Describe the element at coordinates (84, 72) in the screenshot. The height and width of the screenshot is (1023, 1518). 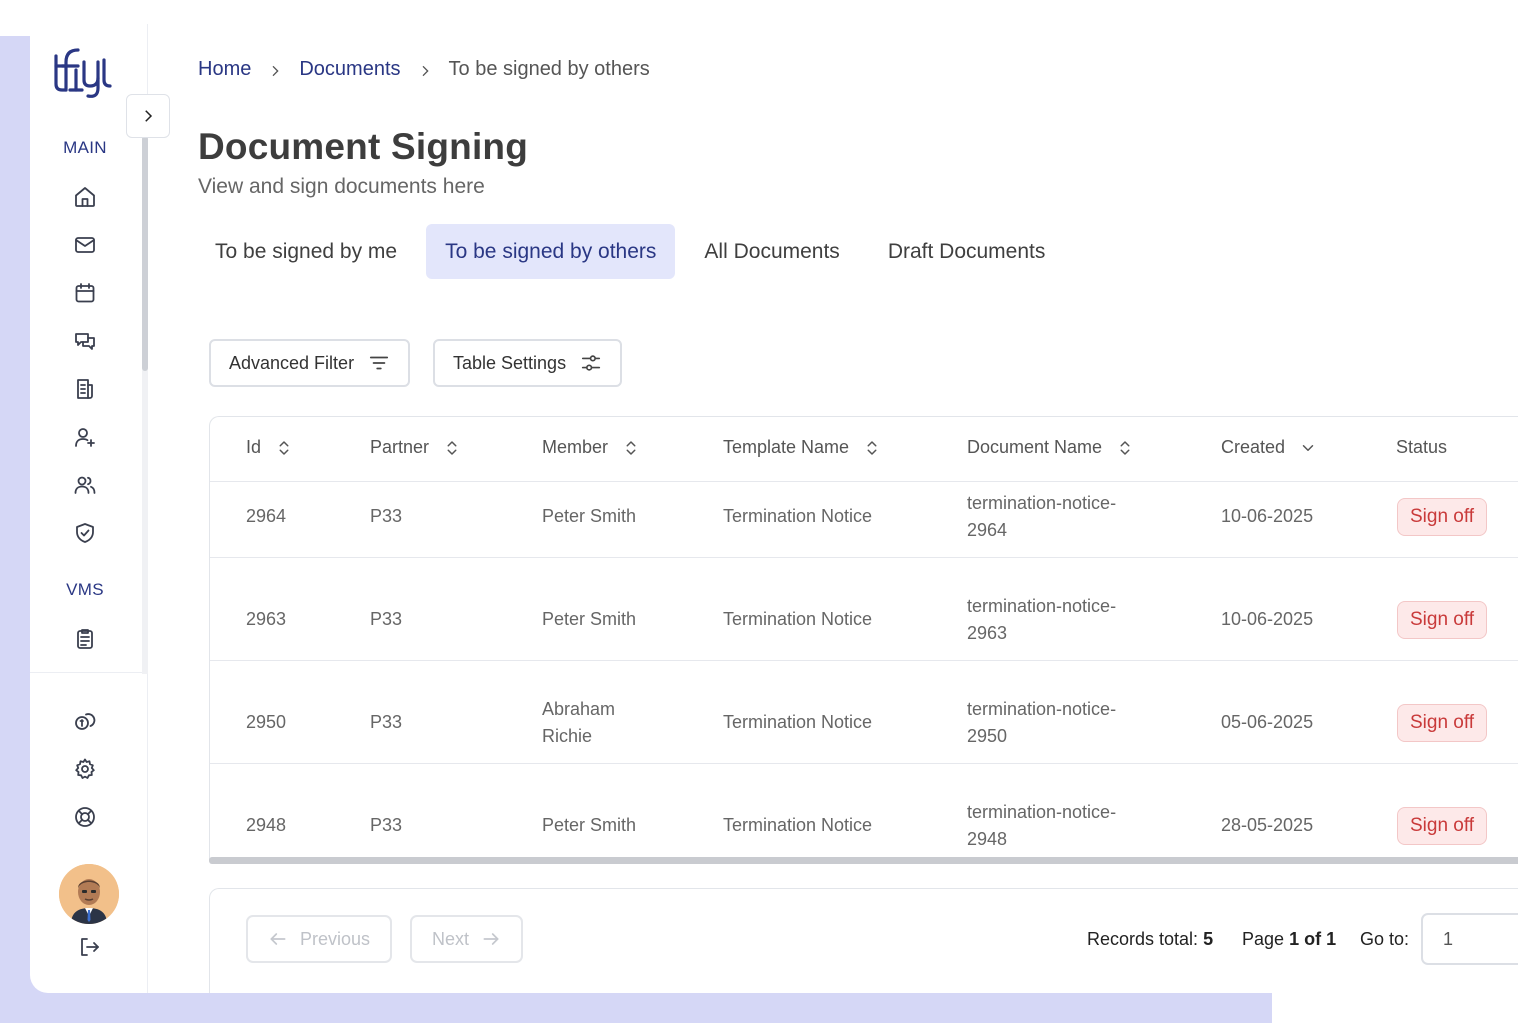
I see `logo` at that location.